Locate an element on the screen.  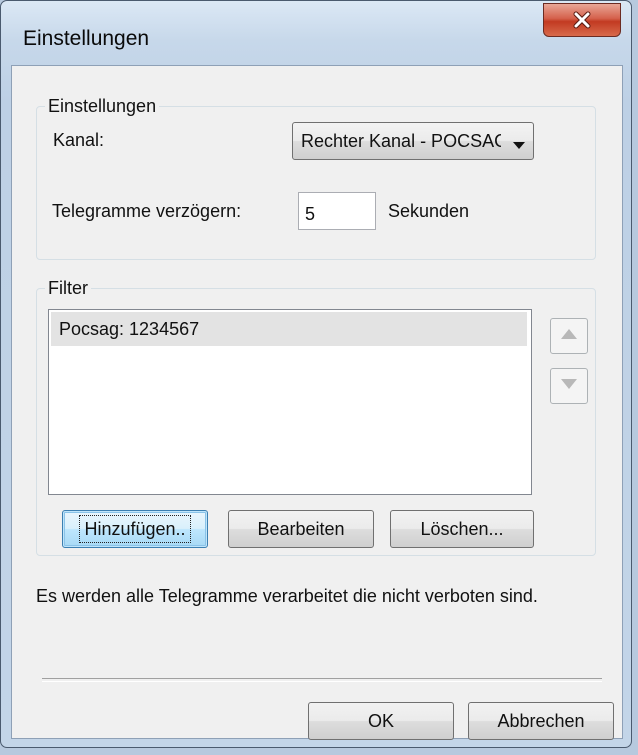
close-button is located at coordinates (582, 20).